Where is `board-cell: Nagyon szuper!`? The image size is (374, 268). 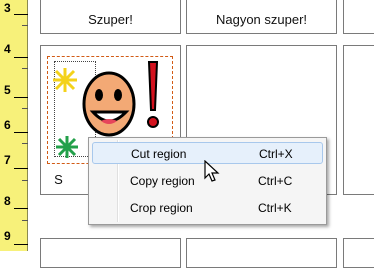 board-cell: Nagyon szuper! is located at coordinates (261, 17).